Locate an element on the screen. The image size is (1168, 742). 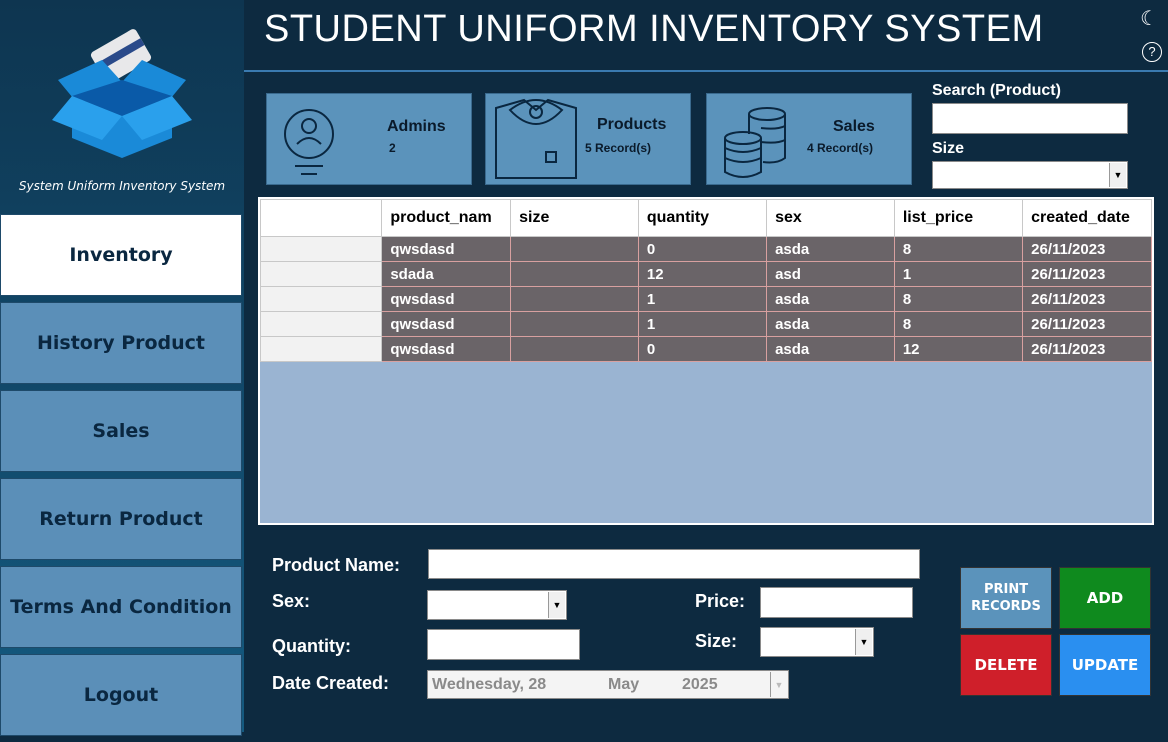
user-icon is located at coordinates (309, 142).